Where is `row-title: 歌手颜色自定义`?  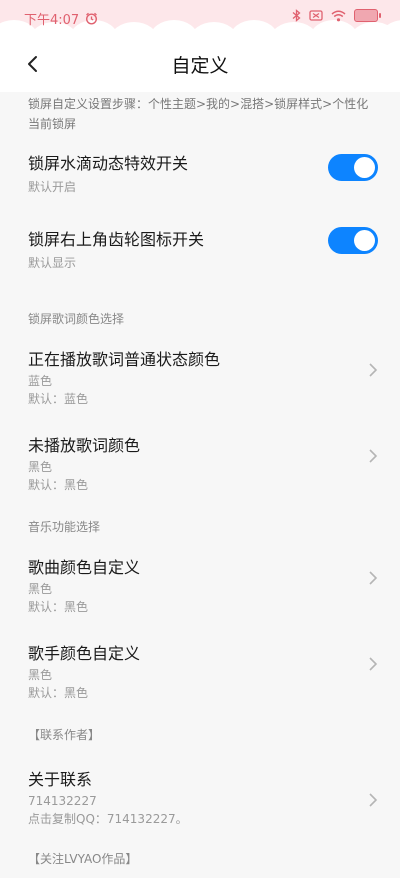
row-title: 歌手颜色自定义 is located at coordinates (84, 653).